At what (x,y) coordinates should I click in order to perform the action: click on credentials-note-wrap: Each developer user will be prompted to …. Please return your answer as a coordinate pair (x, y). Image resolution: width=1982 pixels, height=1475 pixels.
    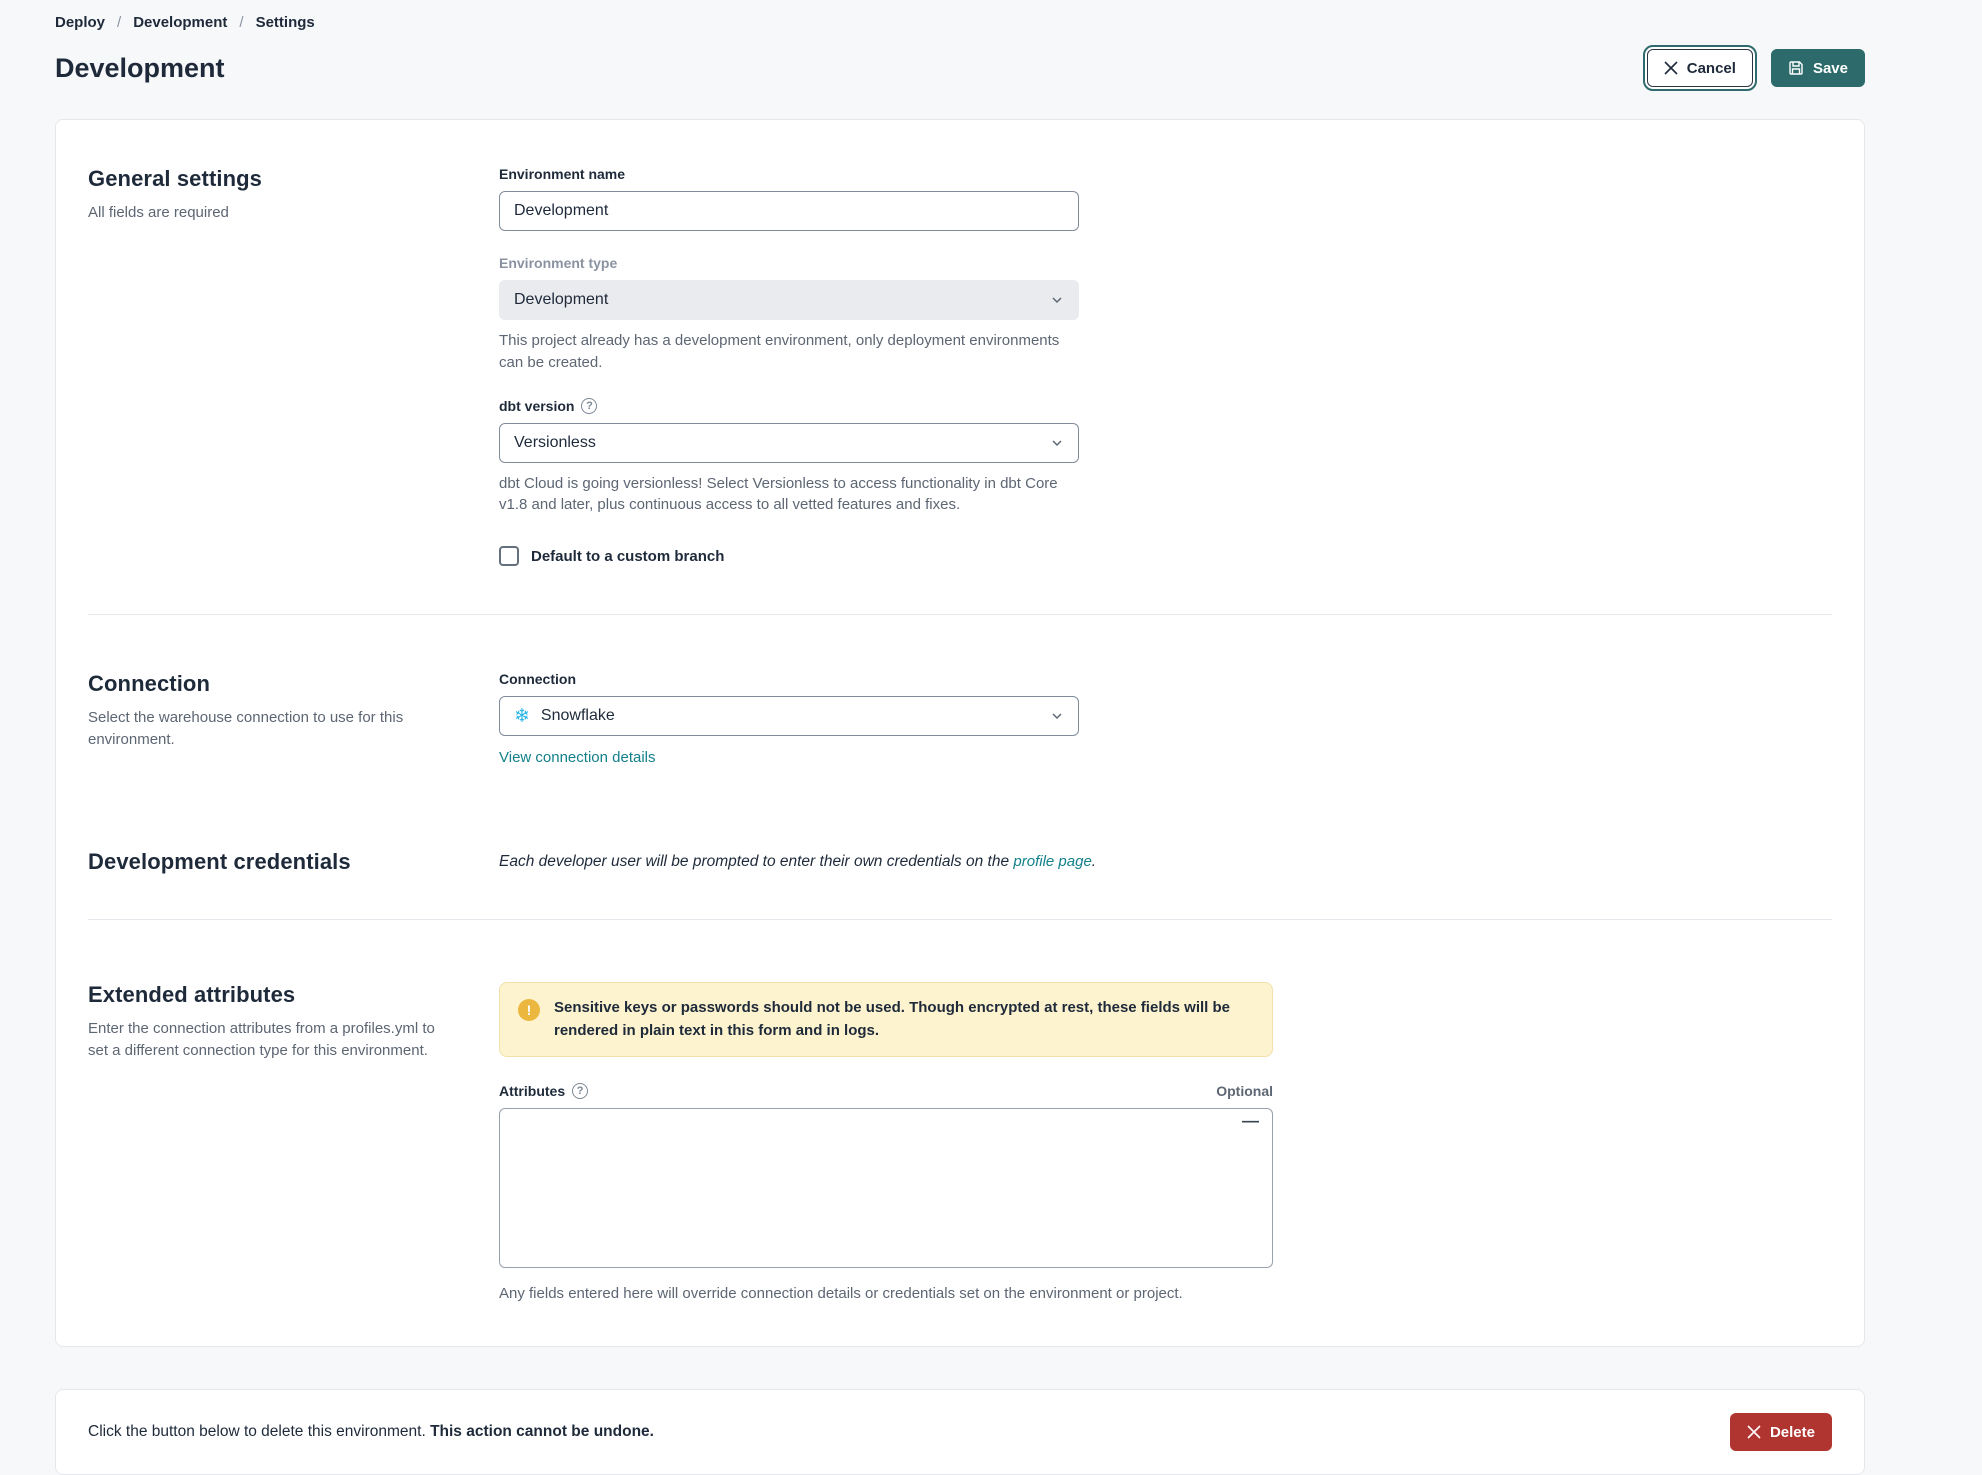
    Looking at the image, I should click on (1165, 862).